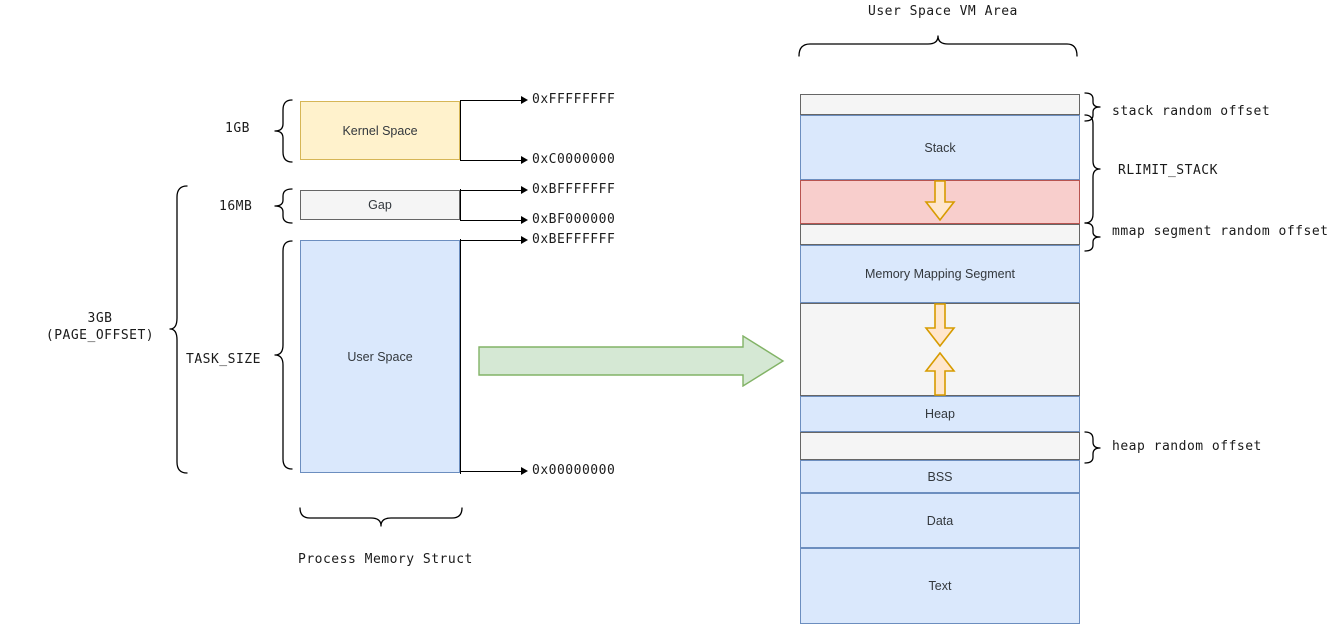 The height and width of the screenshot is (624, 1331). What do you see at coordinates (385, 559) in the screenshot?
I see `diagram-title-left: Process Memory Struct` at bounding box center [385, 559].